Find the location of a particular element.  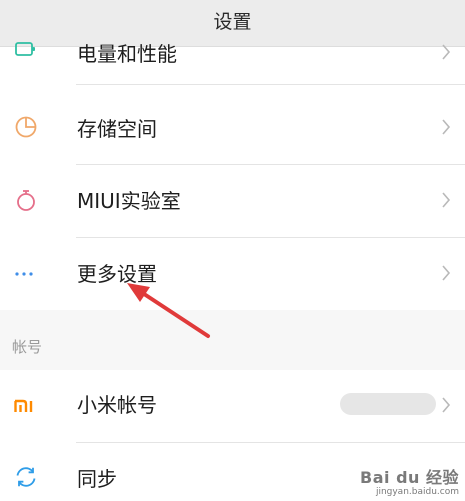

mi-logo-icon is located at coordinates (26, 406).